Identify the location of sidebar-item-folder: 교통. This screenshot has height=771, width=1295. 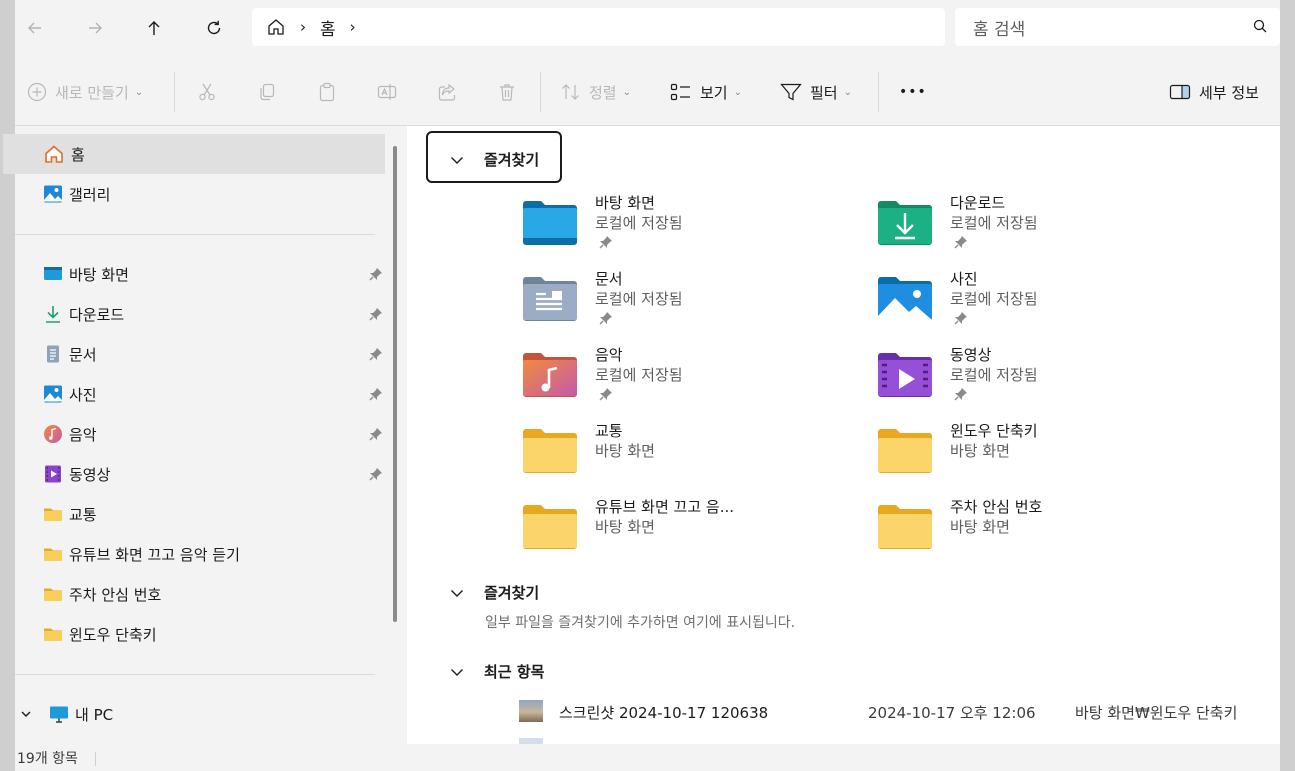
(200, 514).